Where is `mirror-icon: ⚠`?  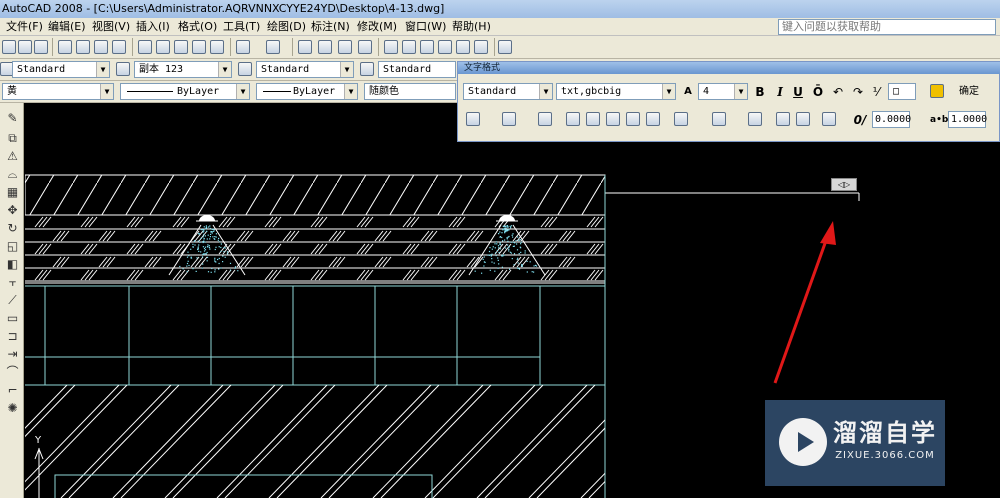 mirror-icon: ⚠ is located at coordinates (12, 156).